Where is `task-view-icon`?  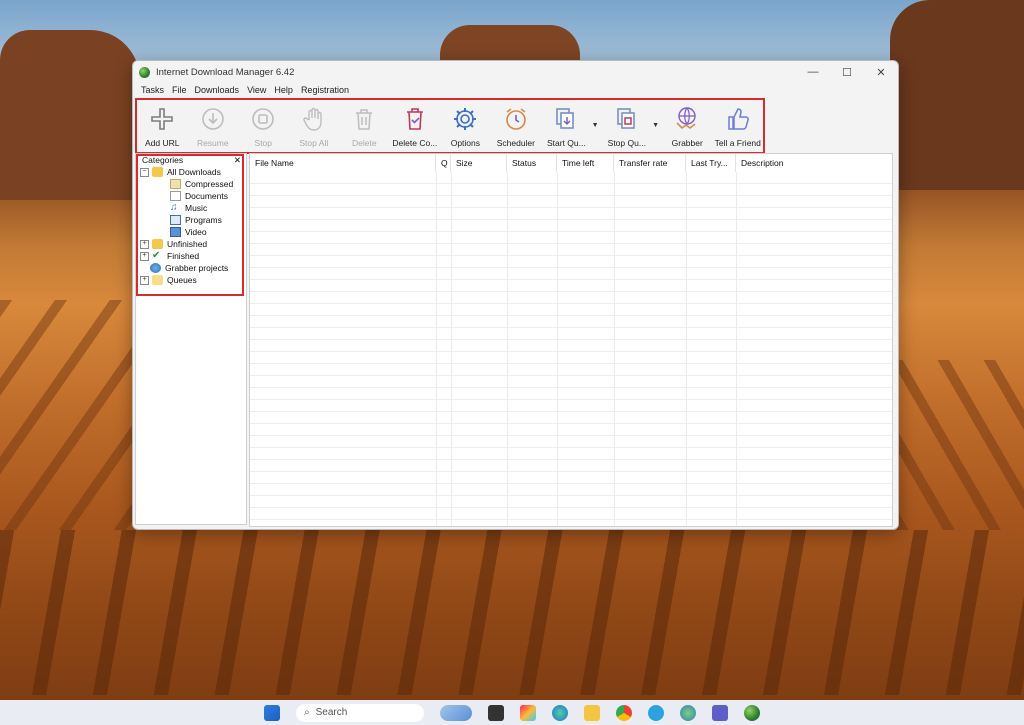
task-view-icon is located at coordinates (496, 712).